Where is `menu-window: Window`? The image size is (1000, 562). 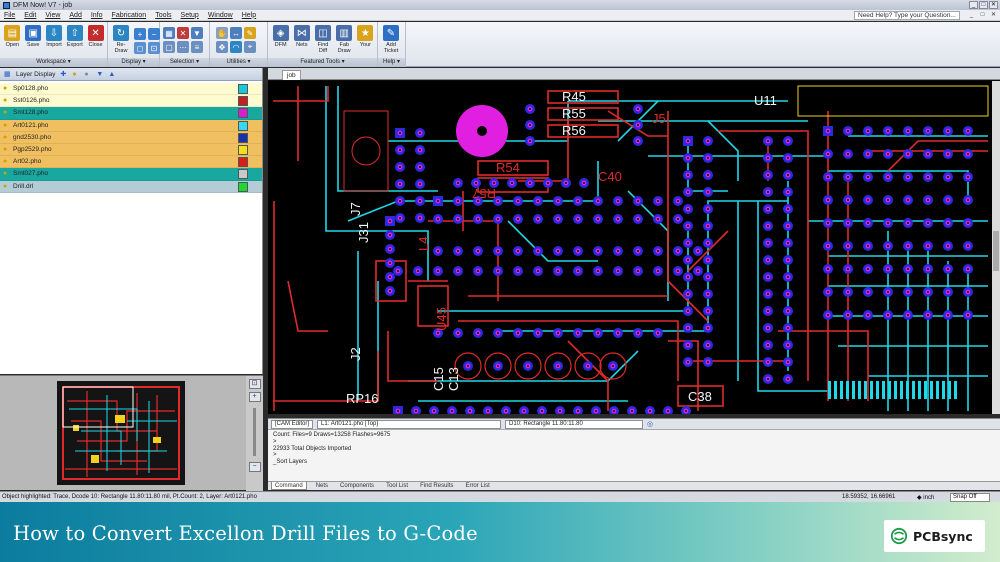 menu-window: Window is located at coordinates (220, 15).